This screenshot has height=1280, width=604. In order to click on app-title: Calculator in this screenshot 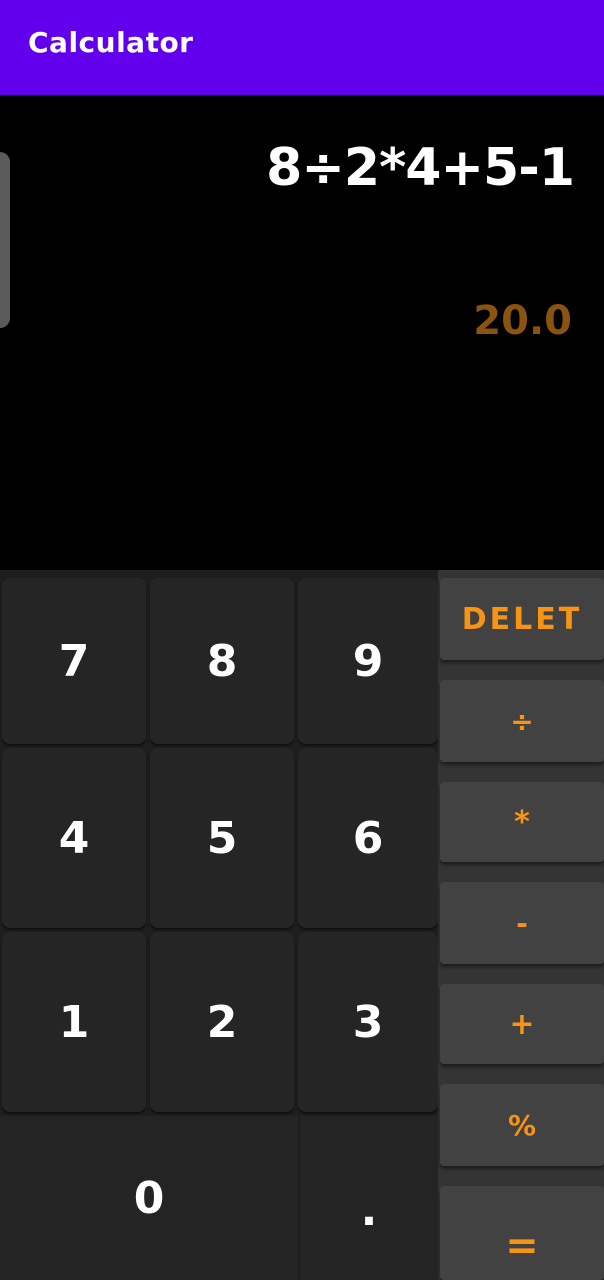, I will do `click(111, 42)`.